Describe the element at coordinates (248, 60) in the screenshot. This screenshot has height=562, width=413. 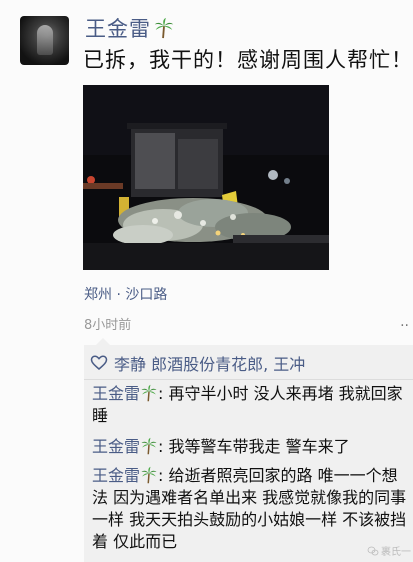
I see `post-text: 已拆，我干的！感谢周围人帮忙！` at that location.